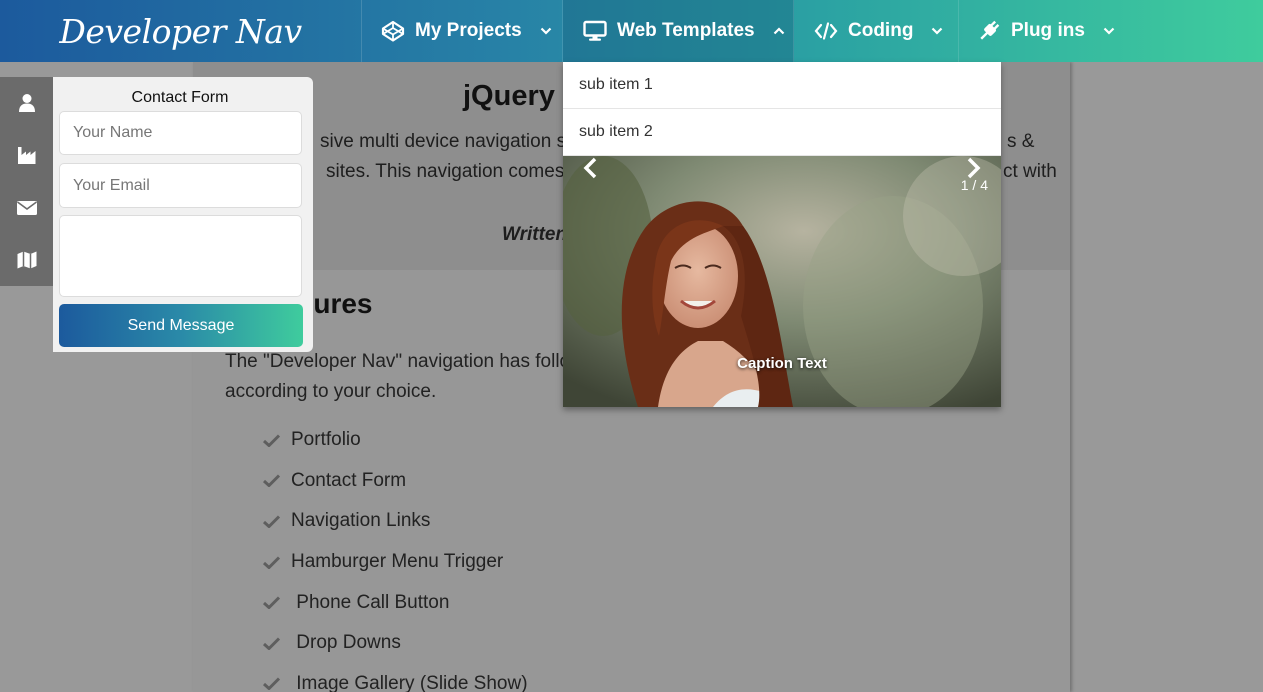  I want to click on codepen-icon, so click(393, 31).